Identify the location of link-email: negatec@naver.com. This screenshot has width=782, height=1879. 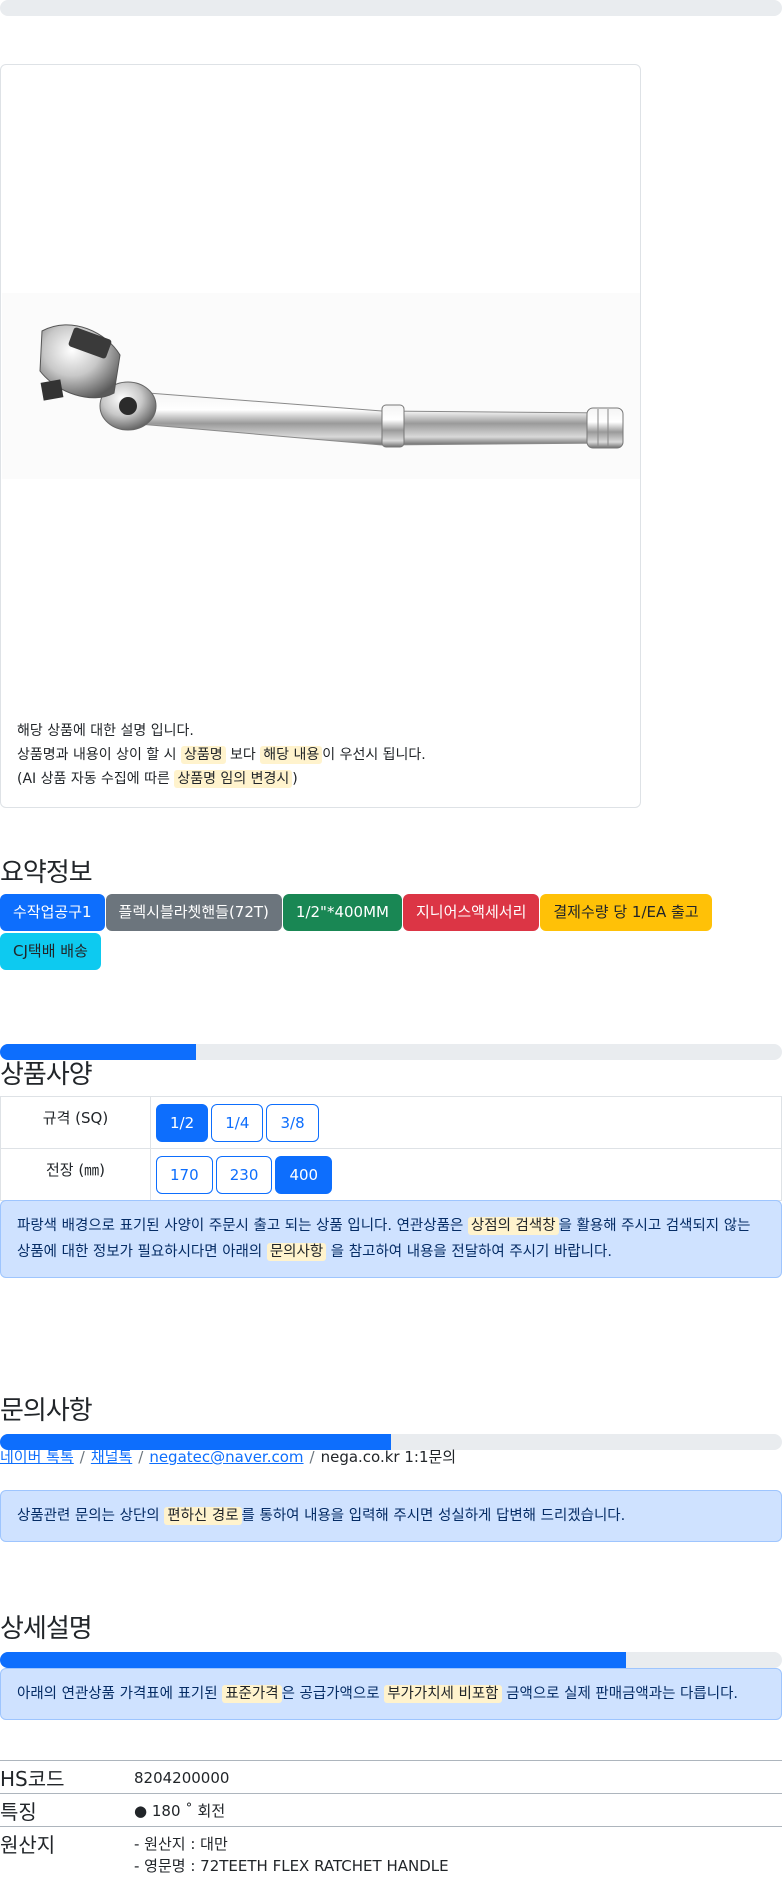
(226, 1457).